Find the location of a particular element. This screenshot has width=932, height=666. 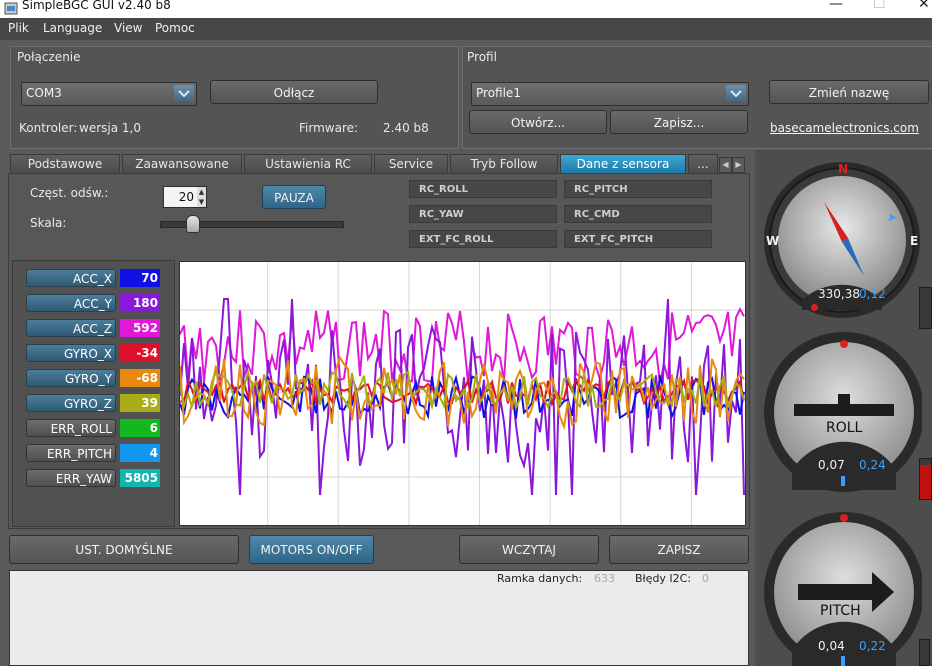

roll-side-bar-fill is located at coordinates (925, 482).